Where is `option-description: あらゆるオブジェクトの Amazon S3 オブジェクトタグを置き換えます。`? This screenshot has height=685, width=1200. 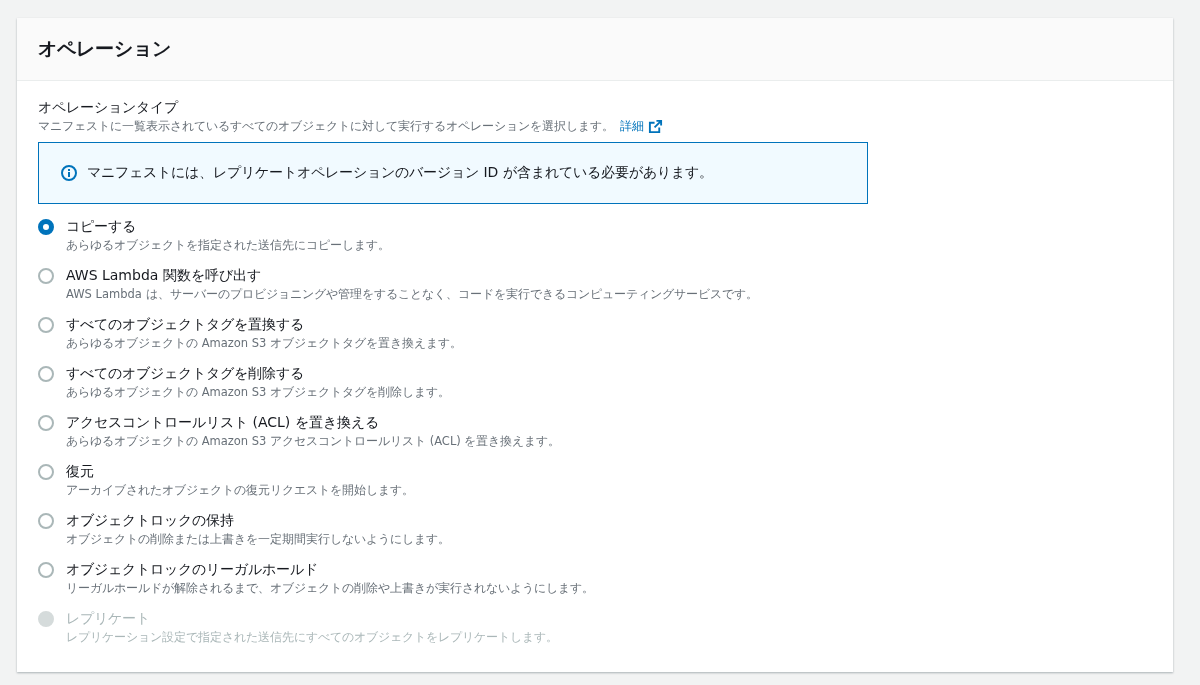 option-description: あらゆるオブジェクトの Amazon S3 オブジェクトタグを置き換えます。 is located at coordinates (264, 343).